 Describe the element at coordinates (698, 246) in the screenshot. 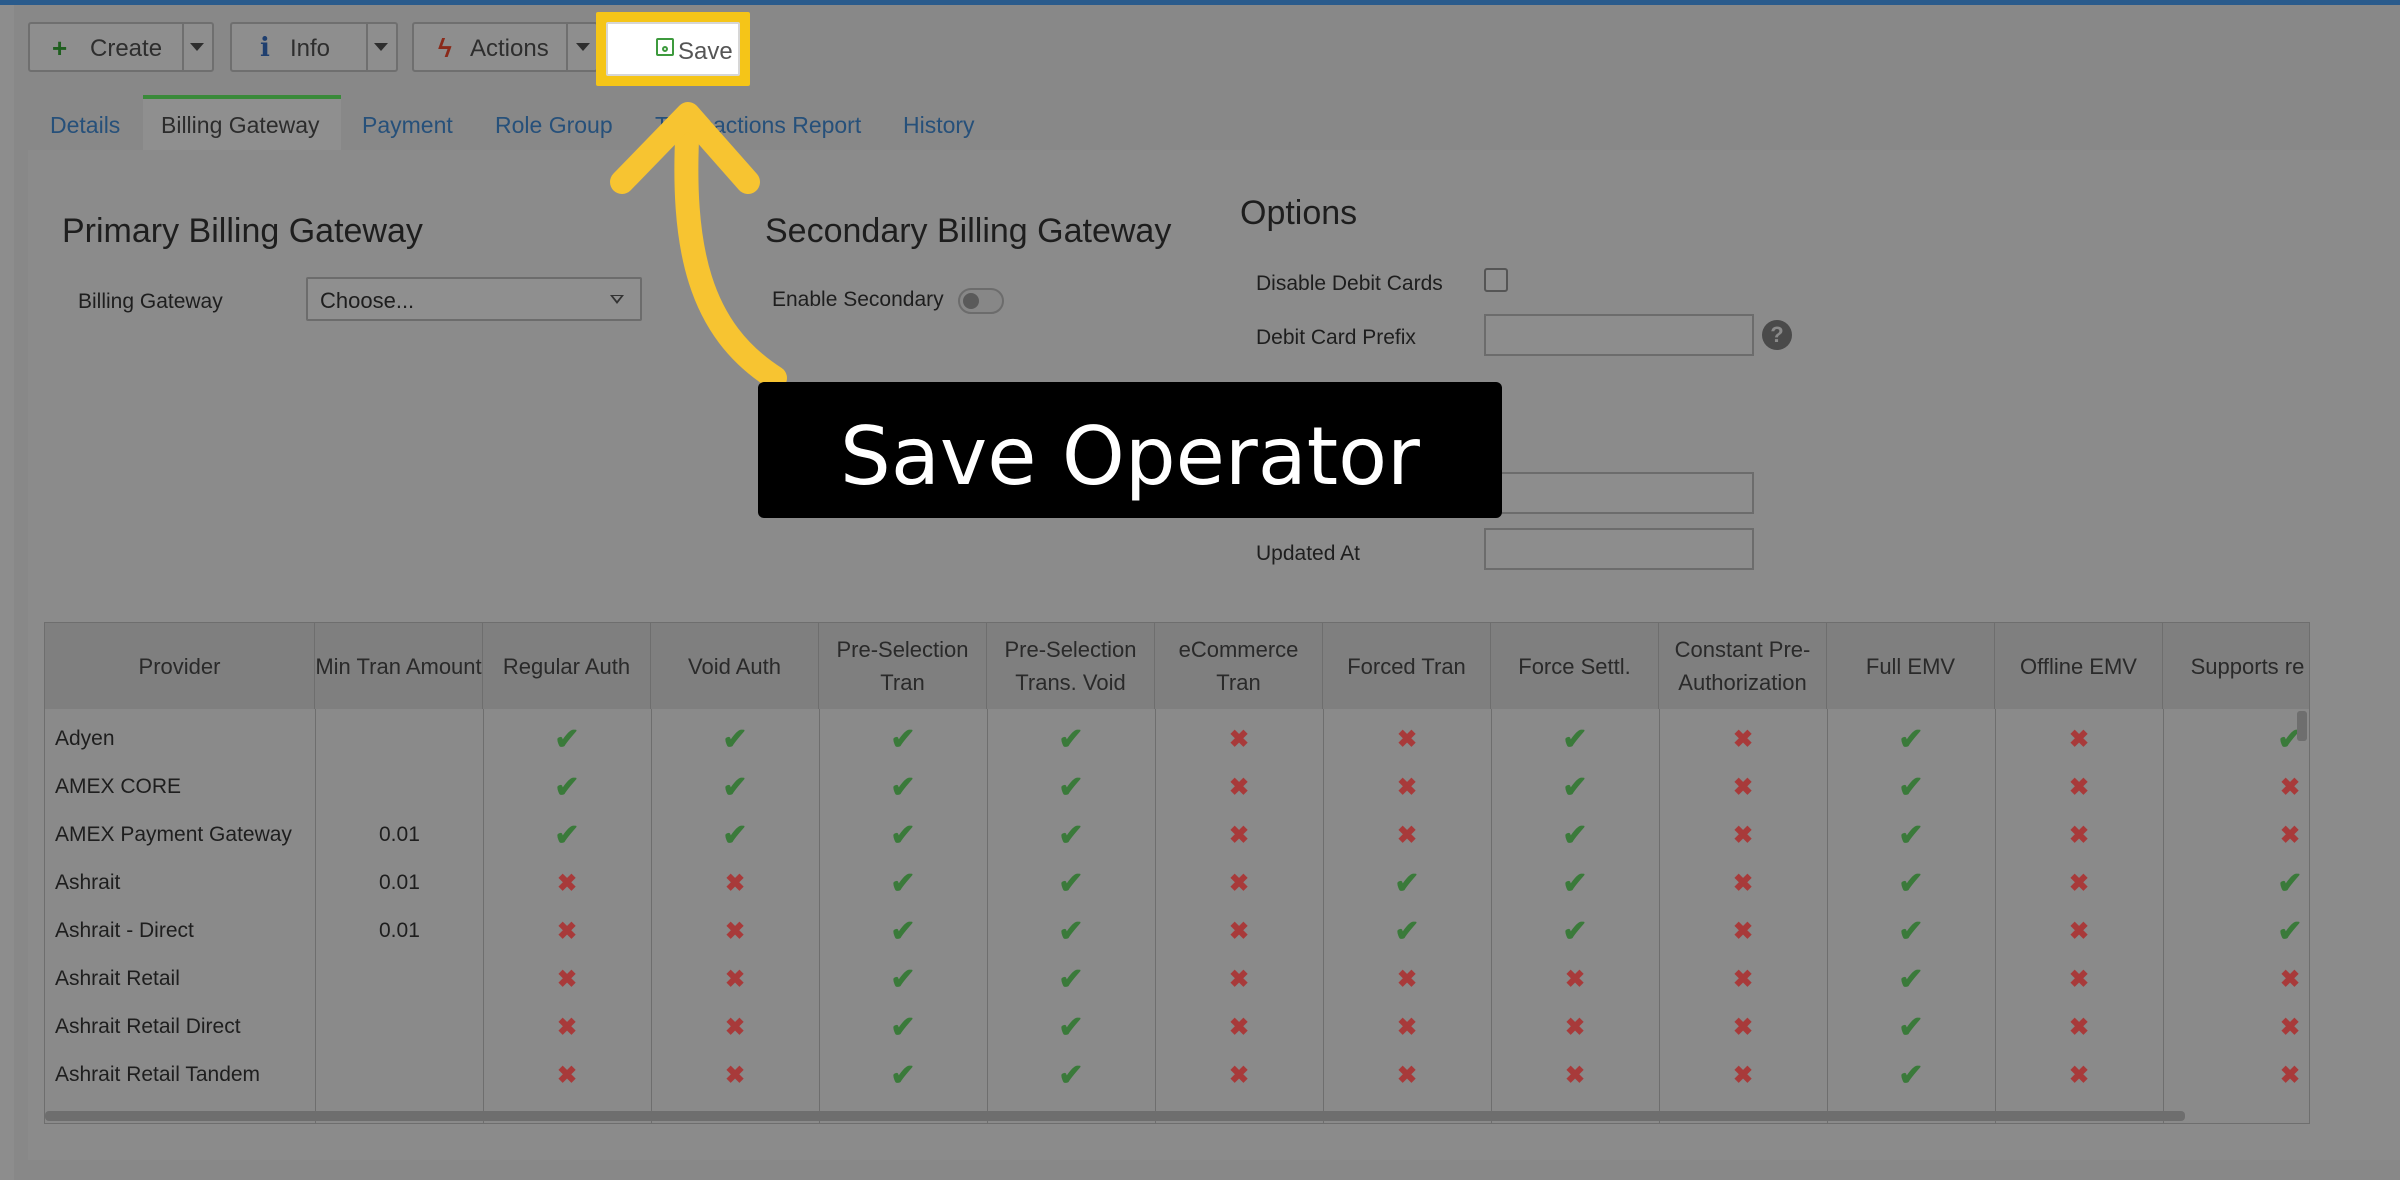

I see `annotation-arrow` at that location.